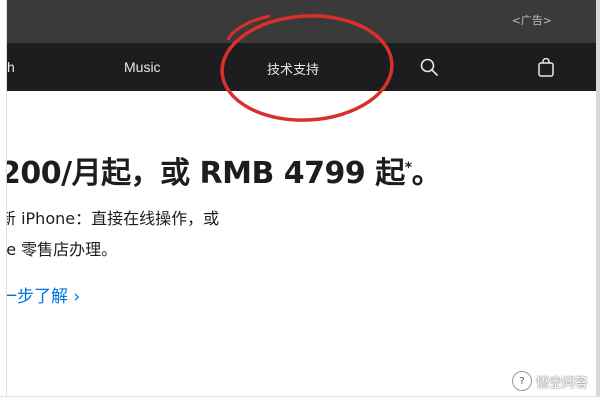 The height and width of the screenshot is (405, 600). Describe the element at coordinates (429, 69) in the screenshot. I see `search-icon` at that location.